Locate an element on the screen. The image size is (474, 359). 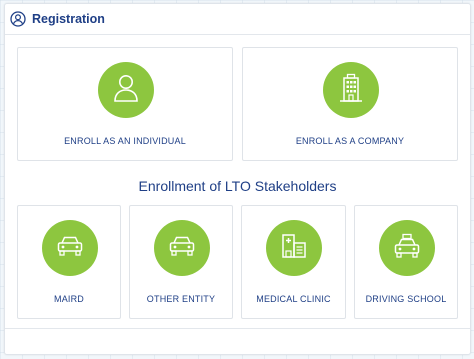
card-label: OTHER ENTITY is located at coordinates (181, 299).